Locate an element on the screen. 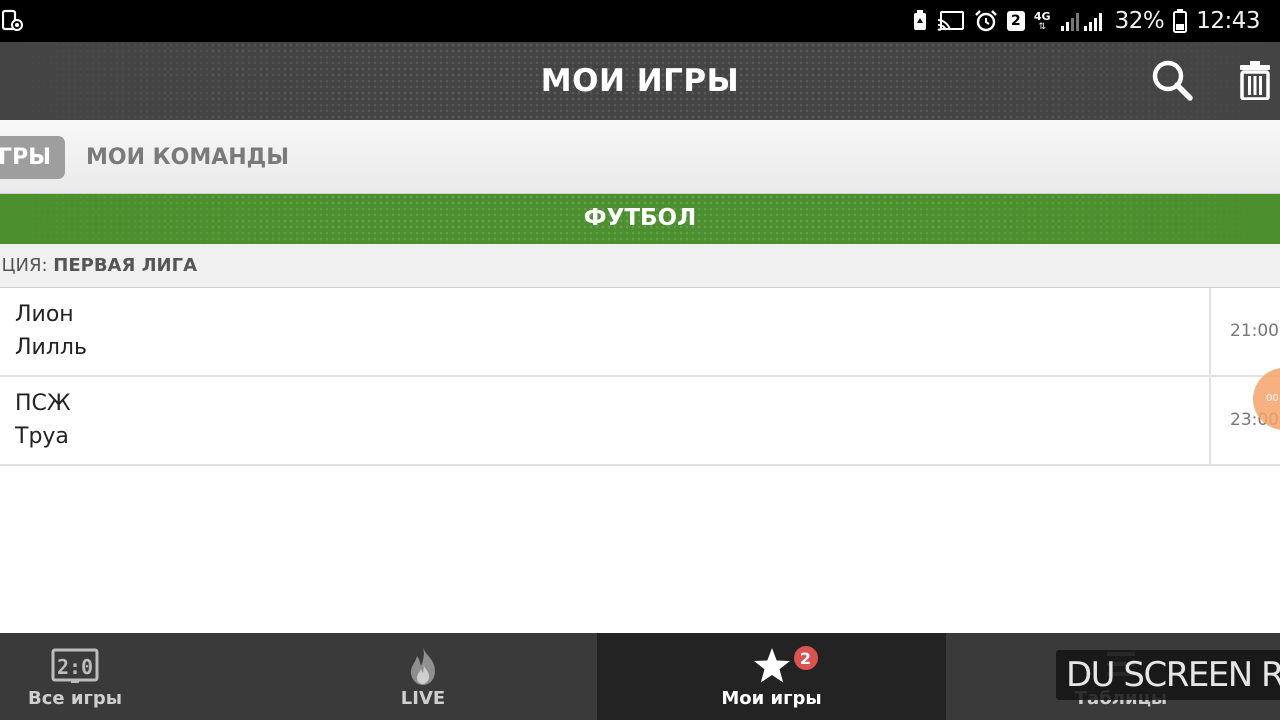 Image resolution: width=1280 pixels, height=720 pixels. game-time: 21:00 is located at coordinates (1254, 331).